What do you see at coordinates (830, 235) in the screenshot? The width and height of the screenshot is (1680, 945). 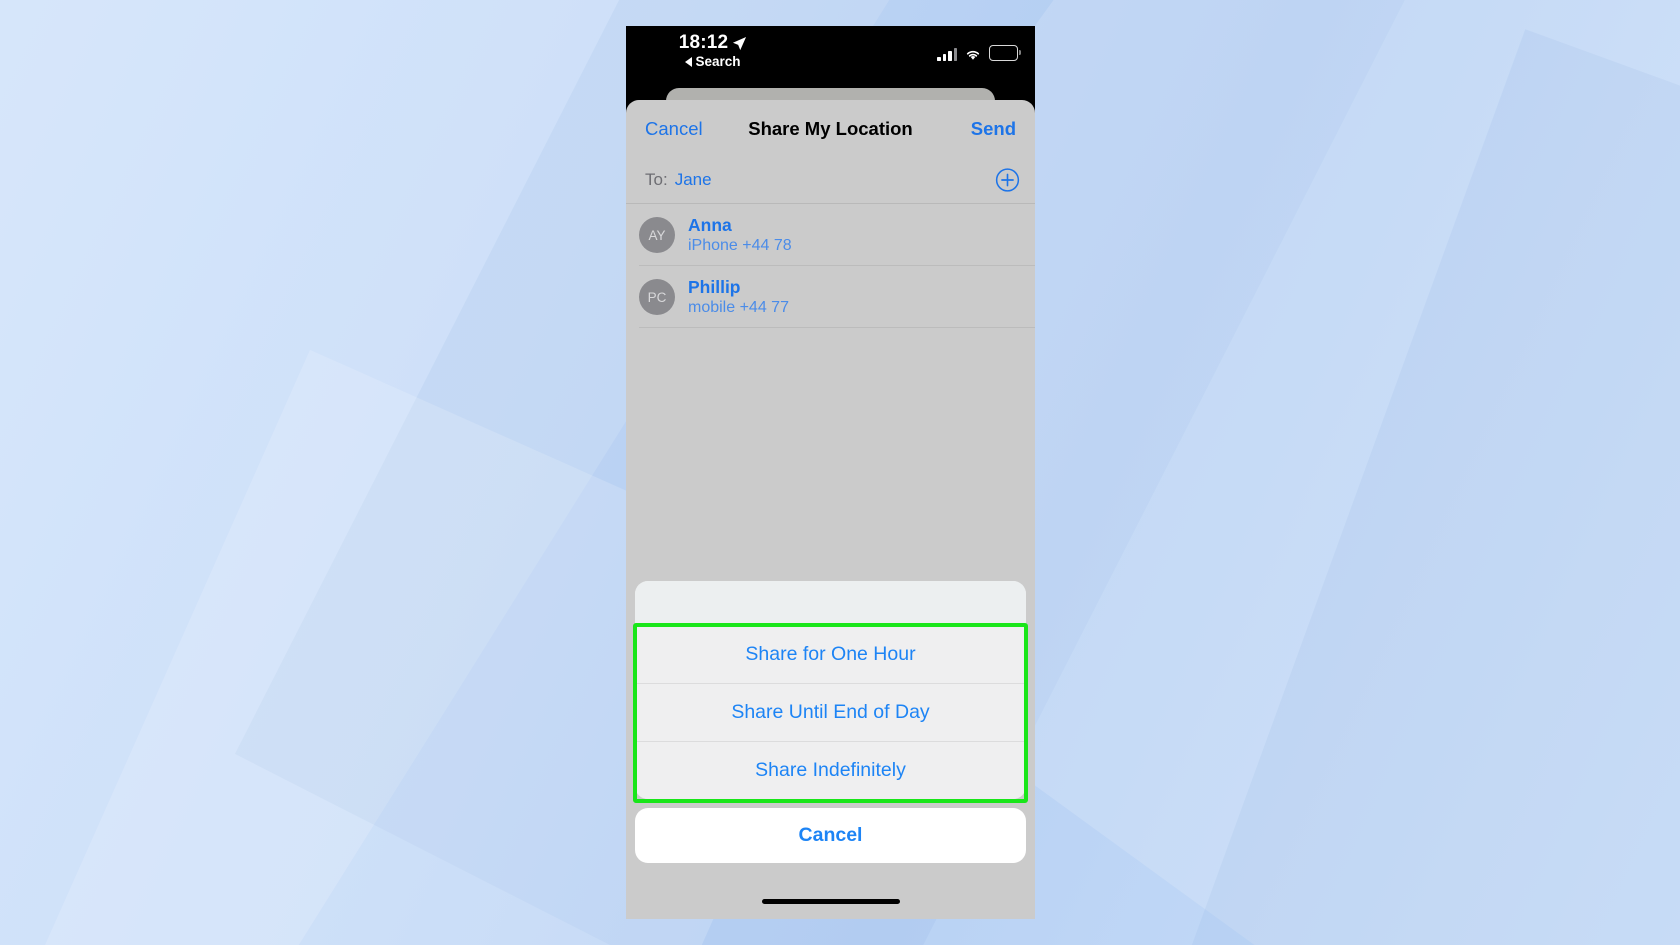 I see `contact-row: AY Anna iPhone +44 78` at bounding box center [830, 235].